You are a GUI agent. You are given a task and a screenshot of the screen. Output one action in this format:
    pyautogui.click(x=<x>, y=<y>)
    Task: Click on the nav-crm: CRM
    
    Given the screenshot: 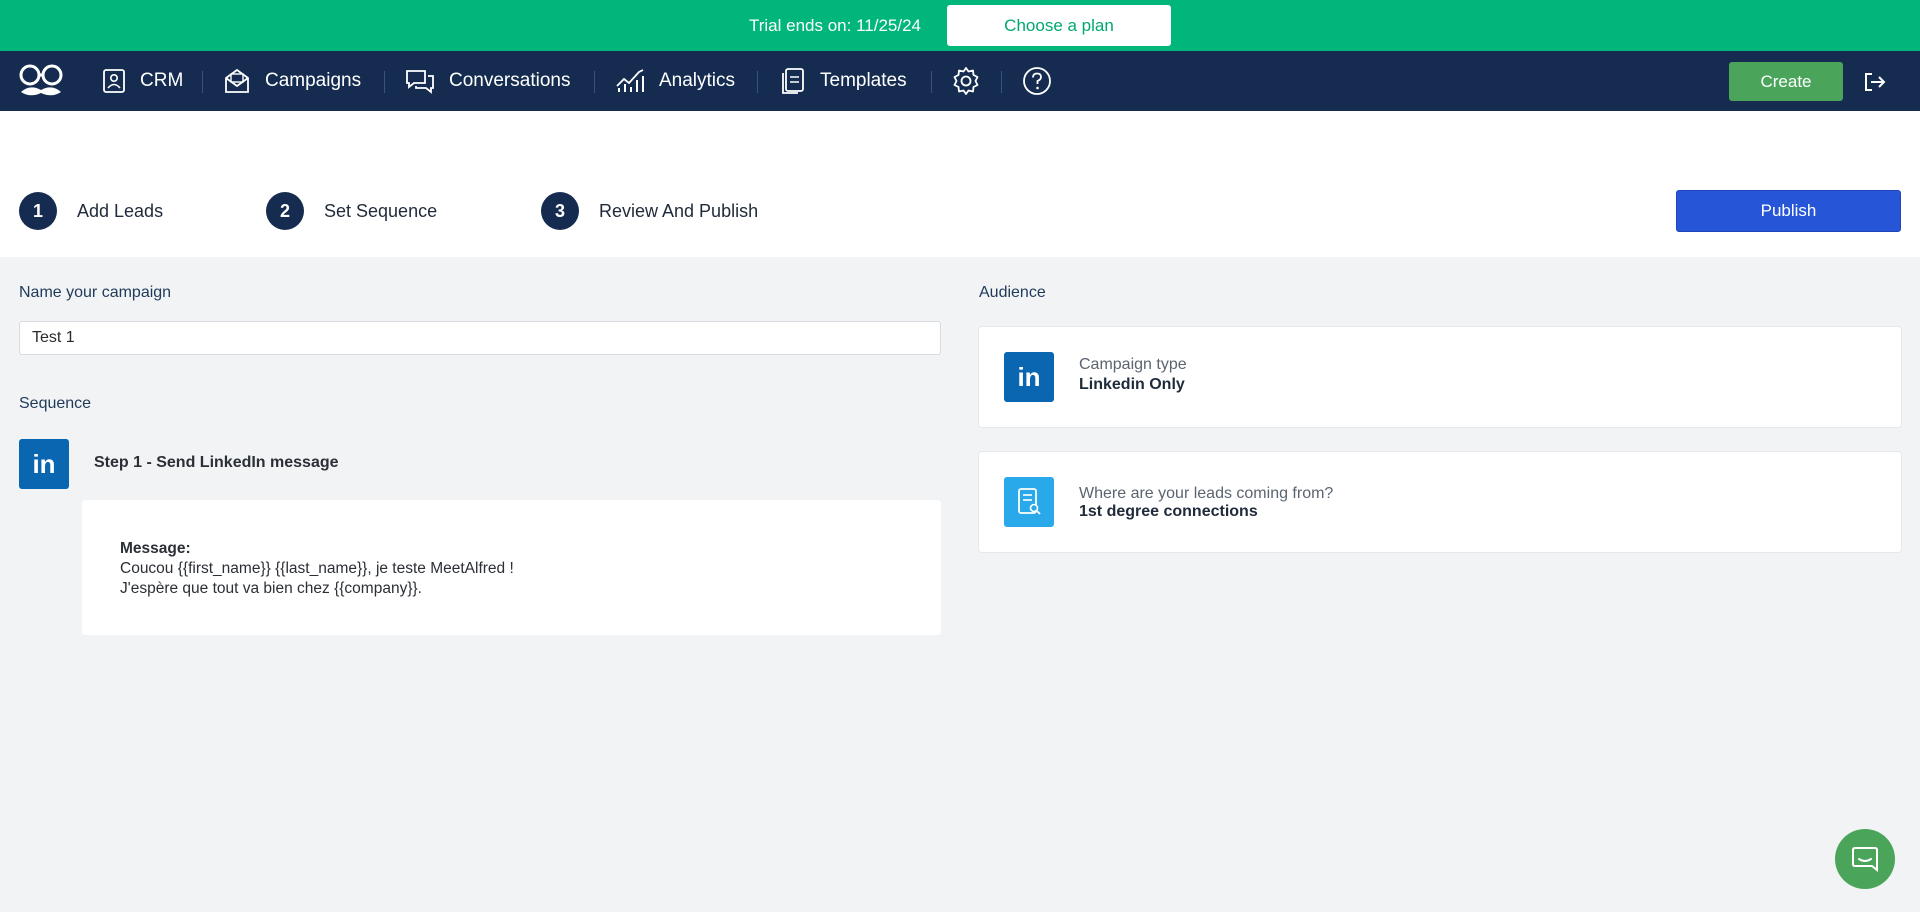 What is the action you would take?
    pyautogui.click(x=142, y=81)
    